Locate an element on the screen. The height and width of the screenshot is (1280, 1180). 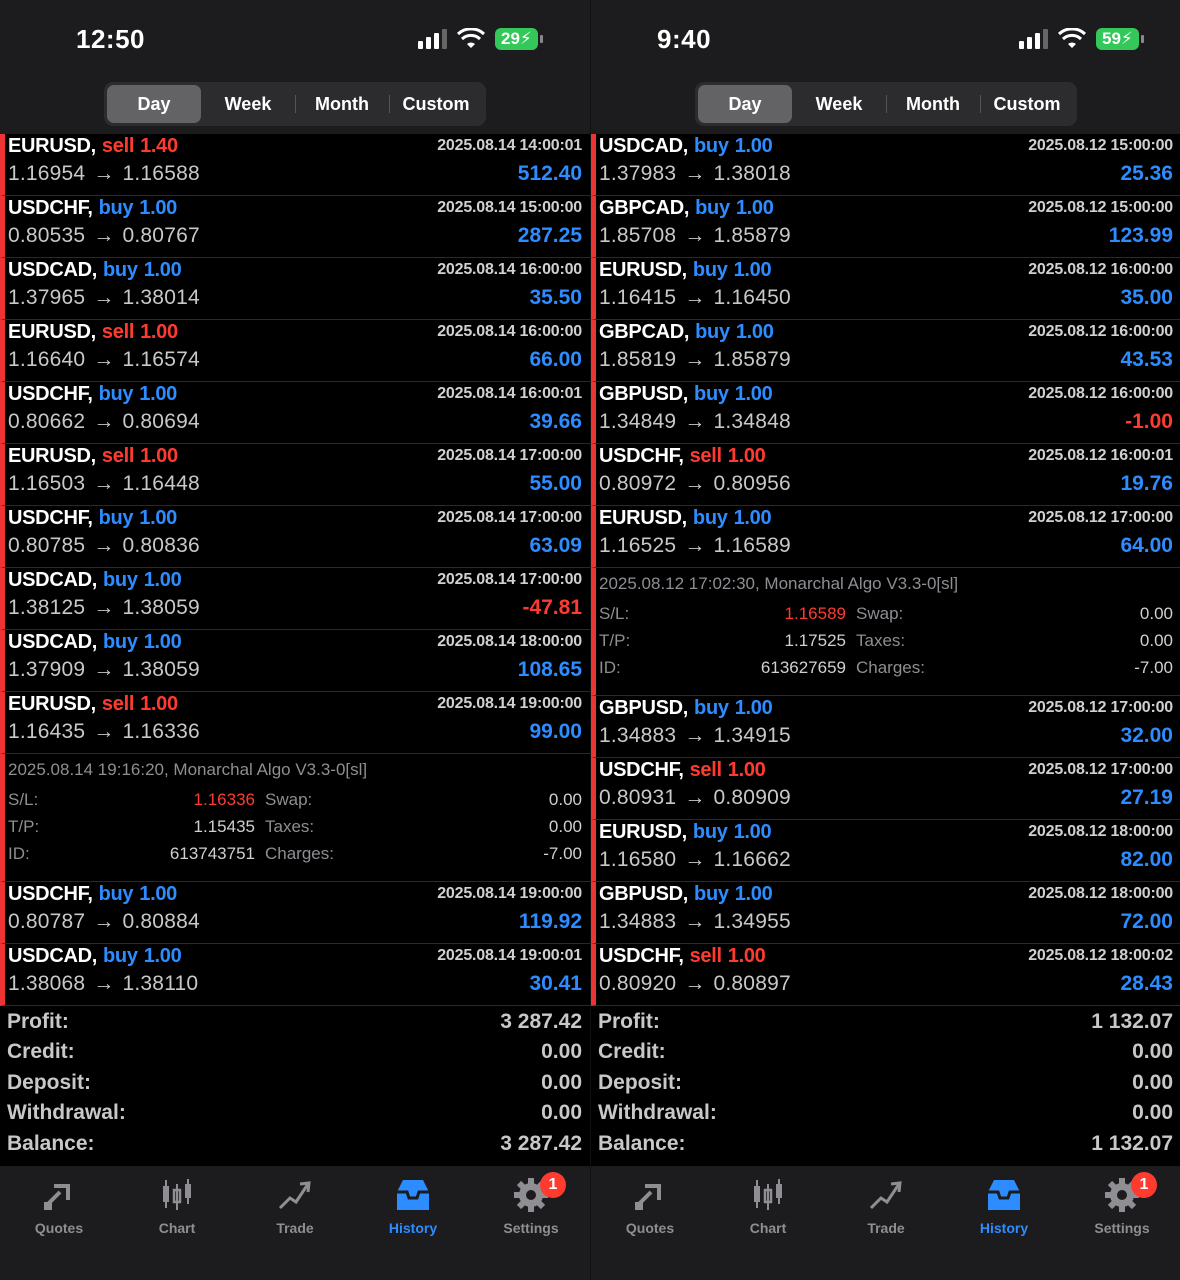
deal-symbol: GBPCAD, is located at coordinates (644, 208).